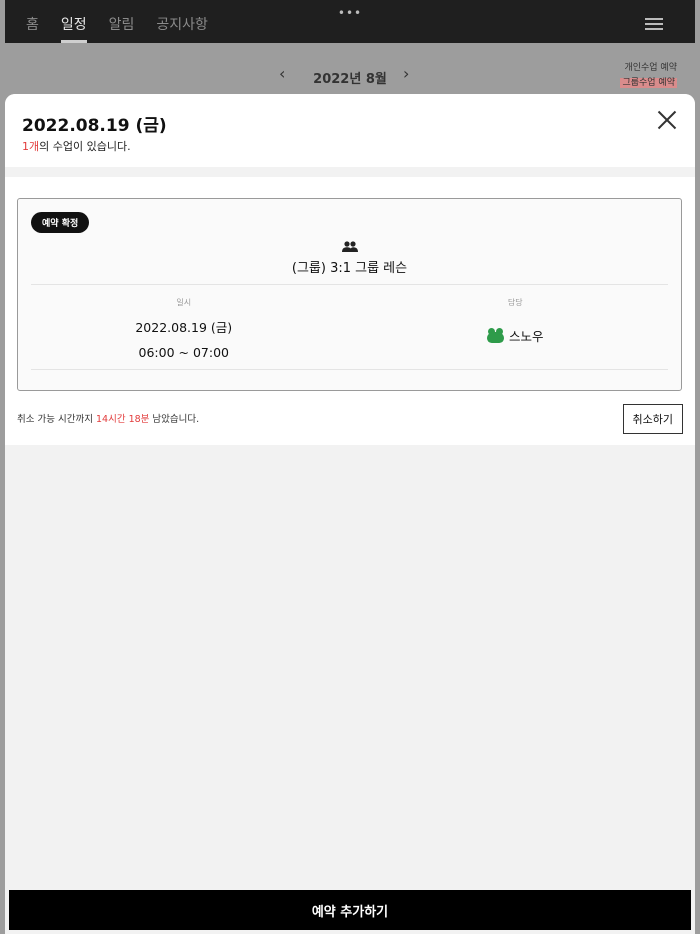  Describe the element at coordinates (406, 73) in the screenshot. I see `next-month-icon: ›` at that location.